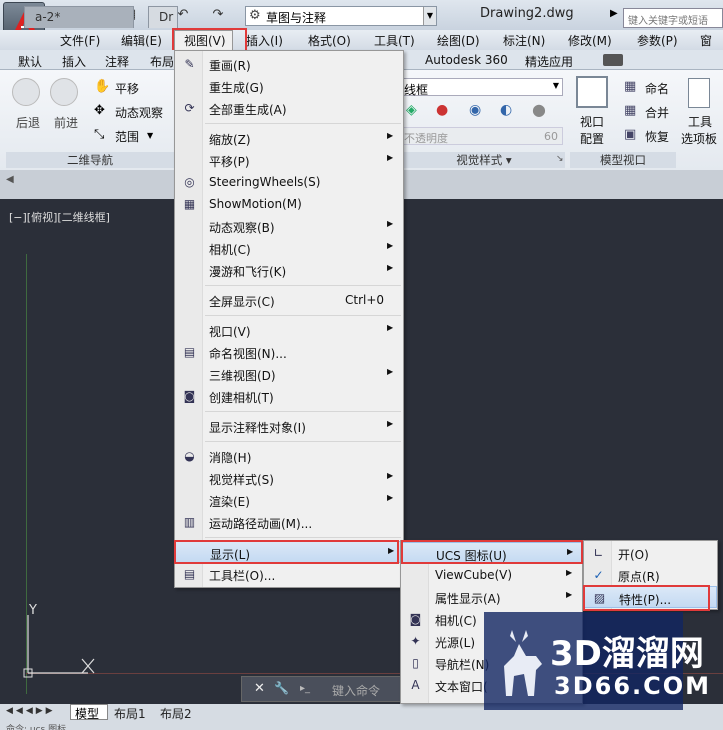 The width and height of the screenshot is (723, 730). Describe the element at coordinates (527, 13) in the screenshot. I see `document-title: Drawing2.dwg` at that location.